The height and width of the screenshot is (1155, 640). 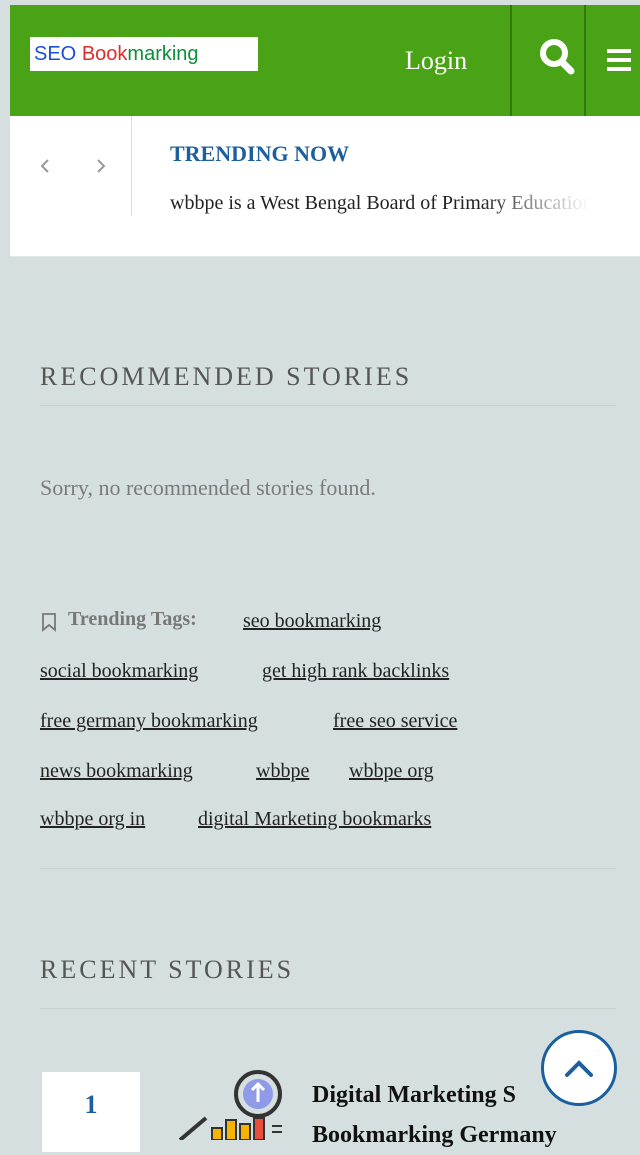 What do you see at coordinates (132, 619) in the screenshot?
I see `trending-tags-label: Trending Tags:` at bounding box center [132, 619].